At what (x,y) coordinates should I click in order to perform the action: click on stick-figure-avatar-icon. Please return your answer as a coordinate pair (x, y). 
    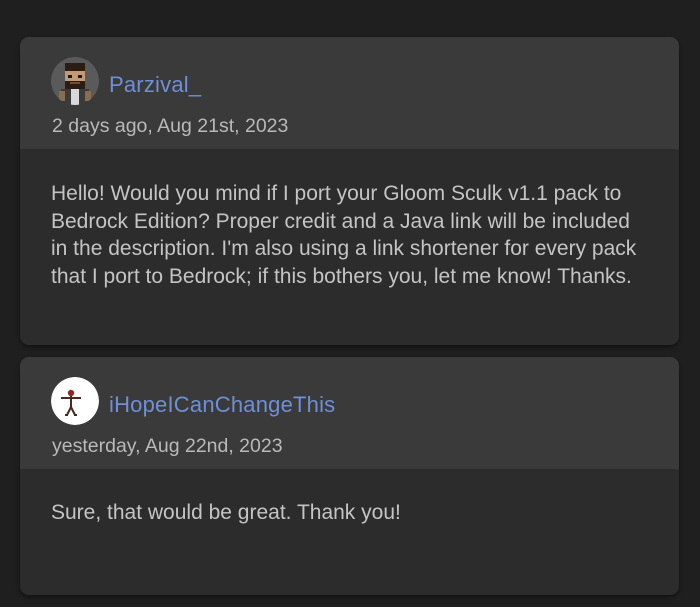
    Looking at the image, I should click on (75, 401).